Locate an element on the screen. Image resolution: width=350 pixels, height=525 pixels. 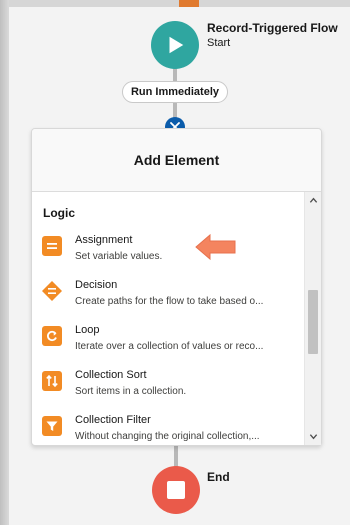
element-name: Collection Filter is located at coordinates (113, 420).